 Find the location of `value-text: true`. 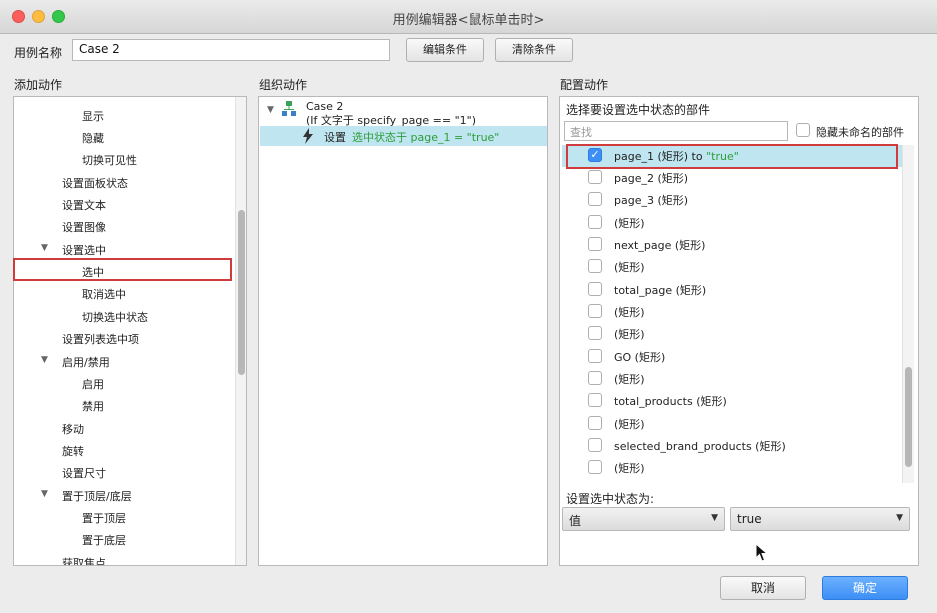

value-text: true is located at coordinates (749, 519).